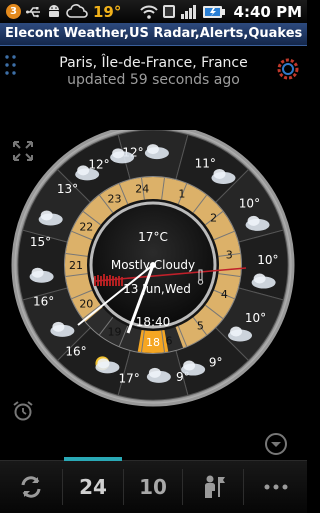  What do you see at coordinates (229, 254) in the screenshot?
I see `hour-label: 3` at bounding box center [229, 254].